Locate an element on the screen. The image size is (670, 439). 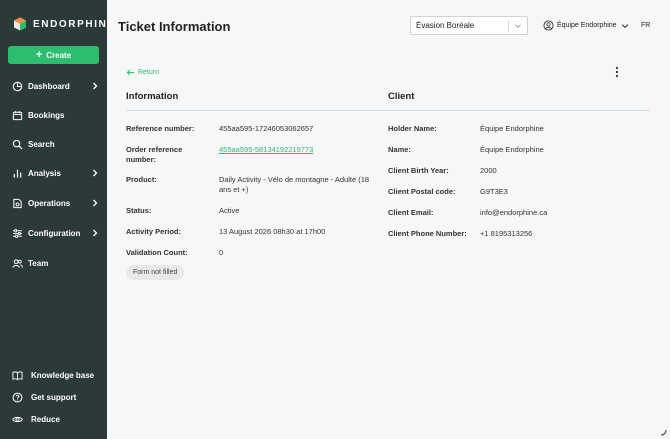
client-email-label: Client Email: is located at coordinates (411, 212).